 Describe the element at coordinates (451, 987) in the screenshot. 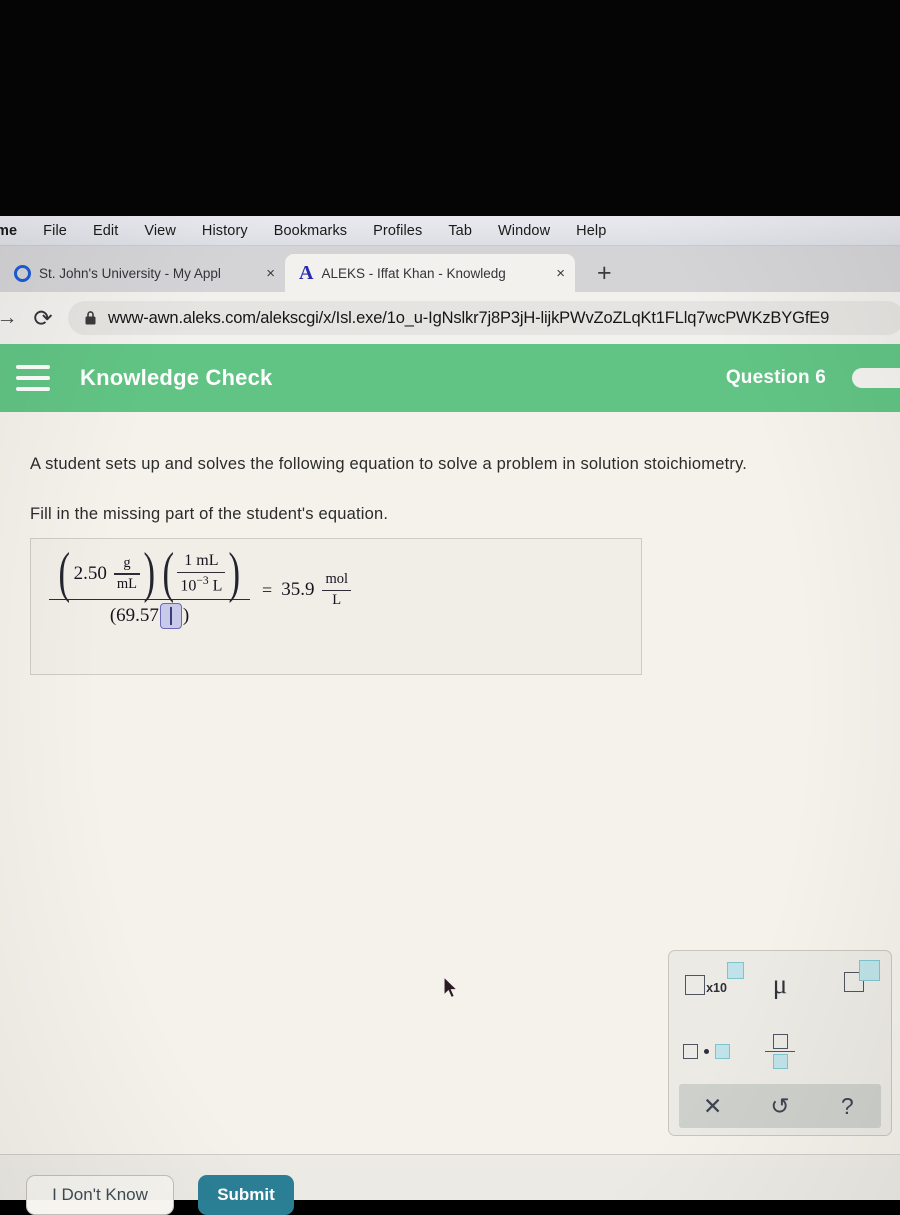

I see `mouse-cursor` at that location.